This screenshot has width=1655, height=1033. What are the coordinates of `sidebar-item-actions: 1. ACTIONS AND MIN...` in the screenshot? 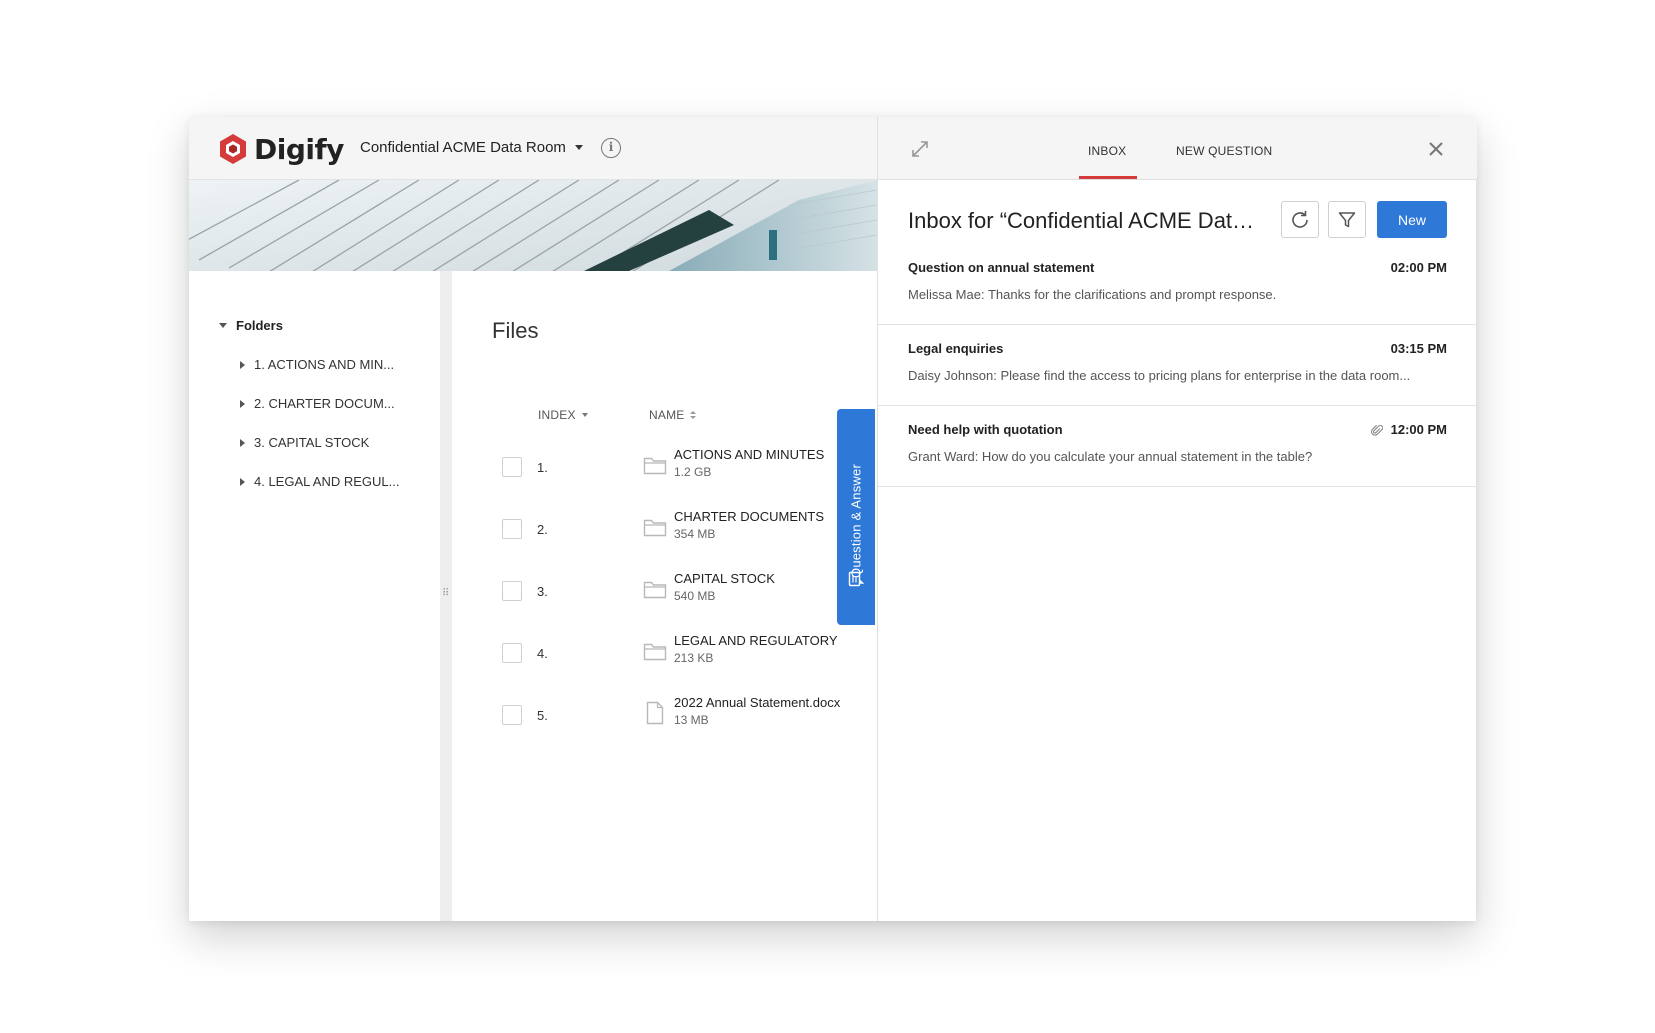 It's located at (335, 364).